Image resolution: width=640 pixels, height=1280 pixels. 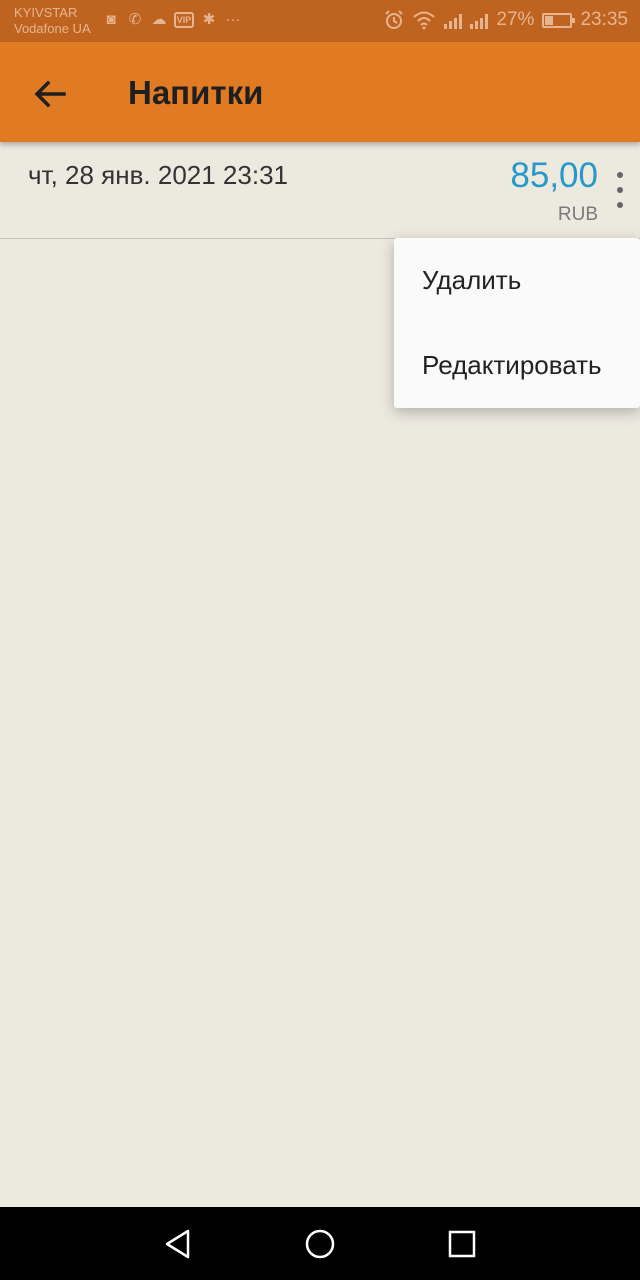 What do you see at coordinates (320, 190) in the screenshot?
I see `list-item: чт, 28 янв. 2021 23:31 85,00 RUB` at bounding box center [320, 190].